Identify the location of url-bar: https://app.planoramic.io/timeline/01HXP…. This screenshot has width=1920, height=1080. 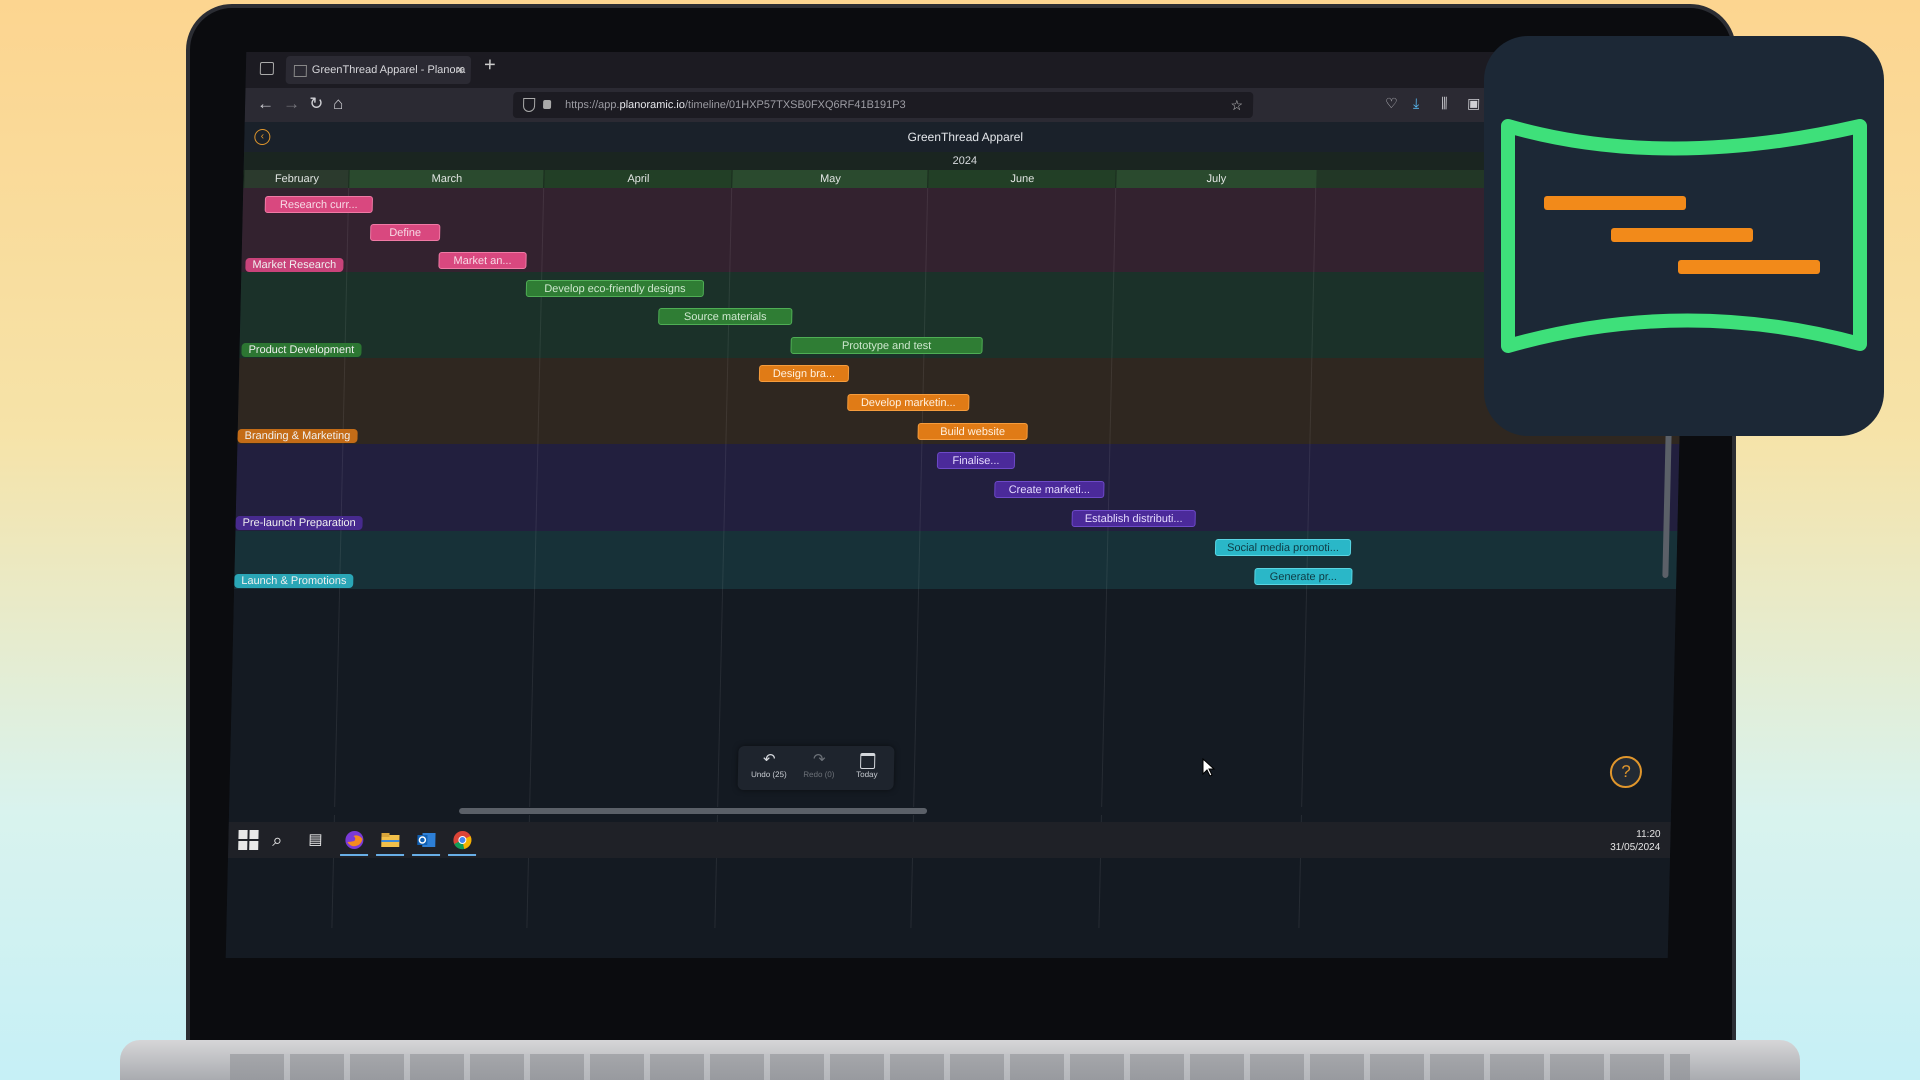
(883, 105).